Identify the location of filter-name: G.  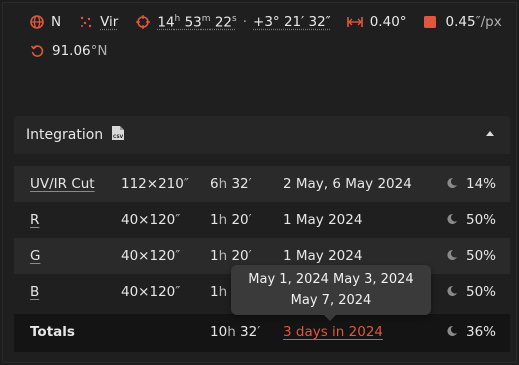
(35, 256).